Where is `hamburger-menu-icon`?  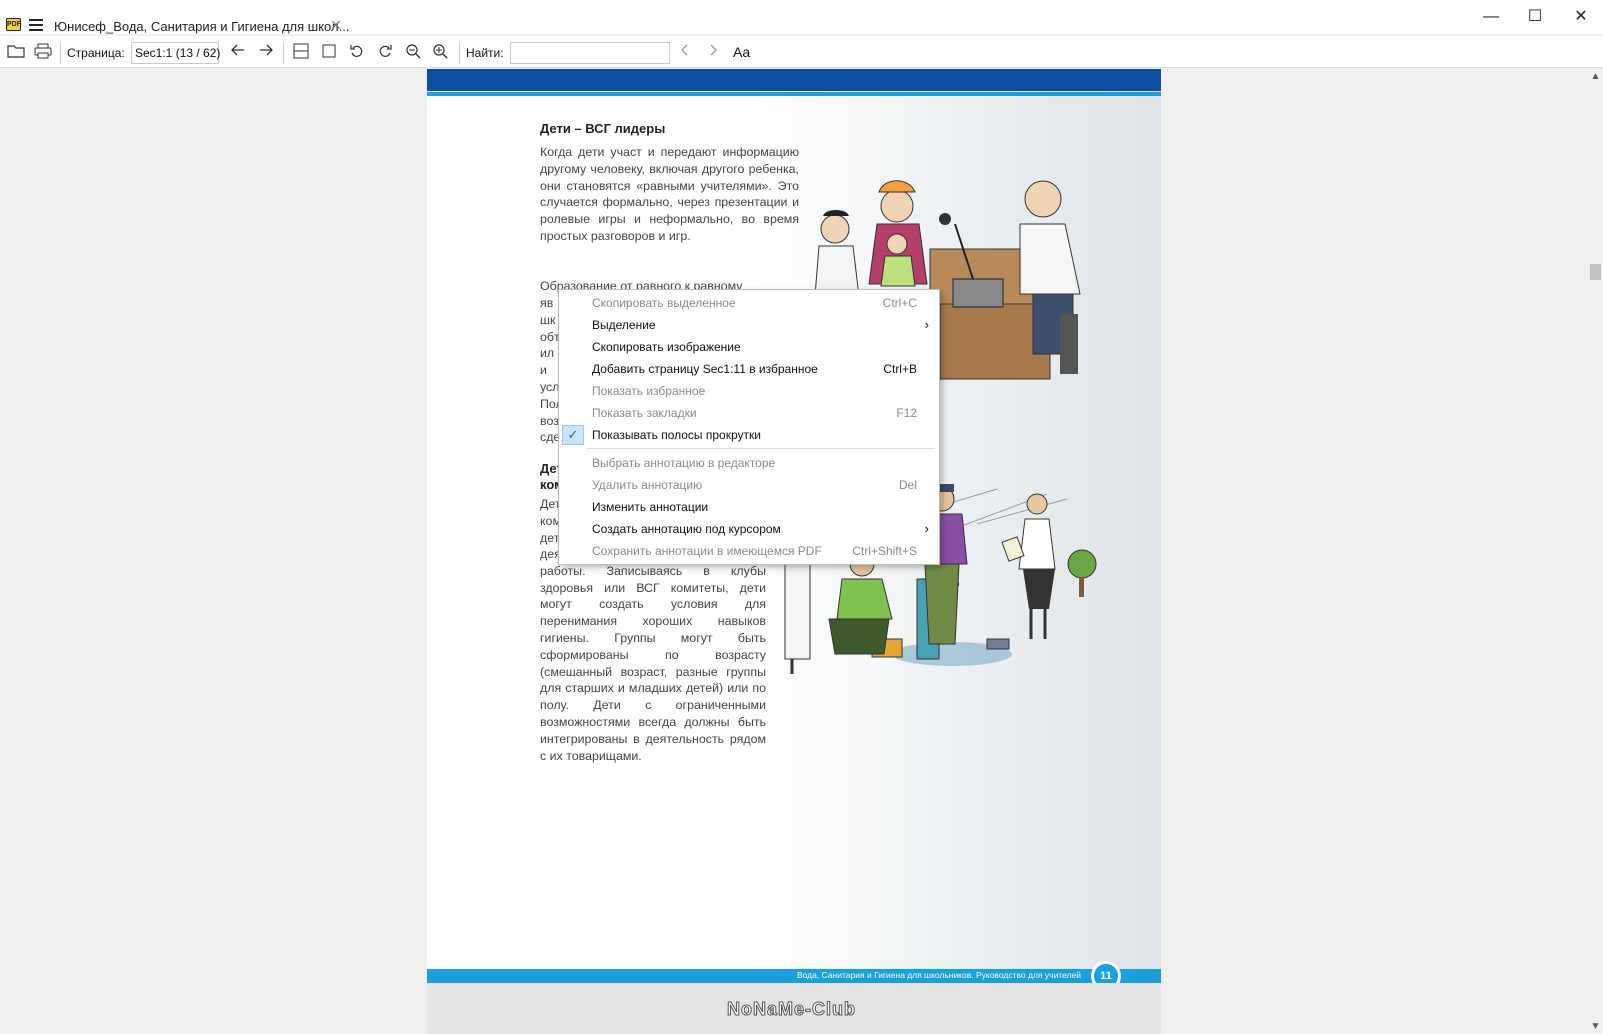 hamburger-menu-icon is located at coordinates (36, 25).